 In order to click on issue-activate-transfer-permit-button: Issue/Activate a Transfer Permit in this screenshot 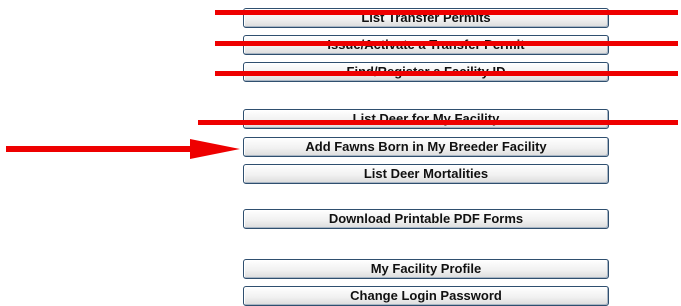, I will do `click(426, 45)`.